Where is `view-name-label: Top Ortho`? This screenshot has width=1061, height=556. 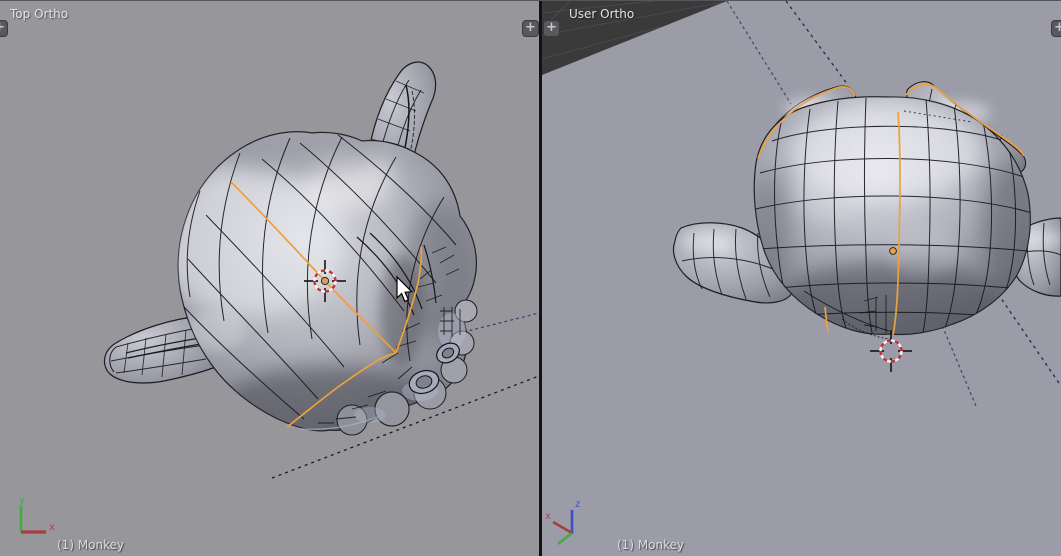 view-name-label: Top Ortho is located at coordinates (39, 14).